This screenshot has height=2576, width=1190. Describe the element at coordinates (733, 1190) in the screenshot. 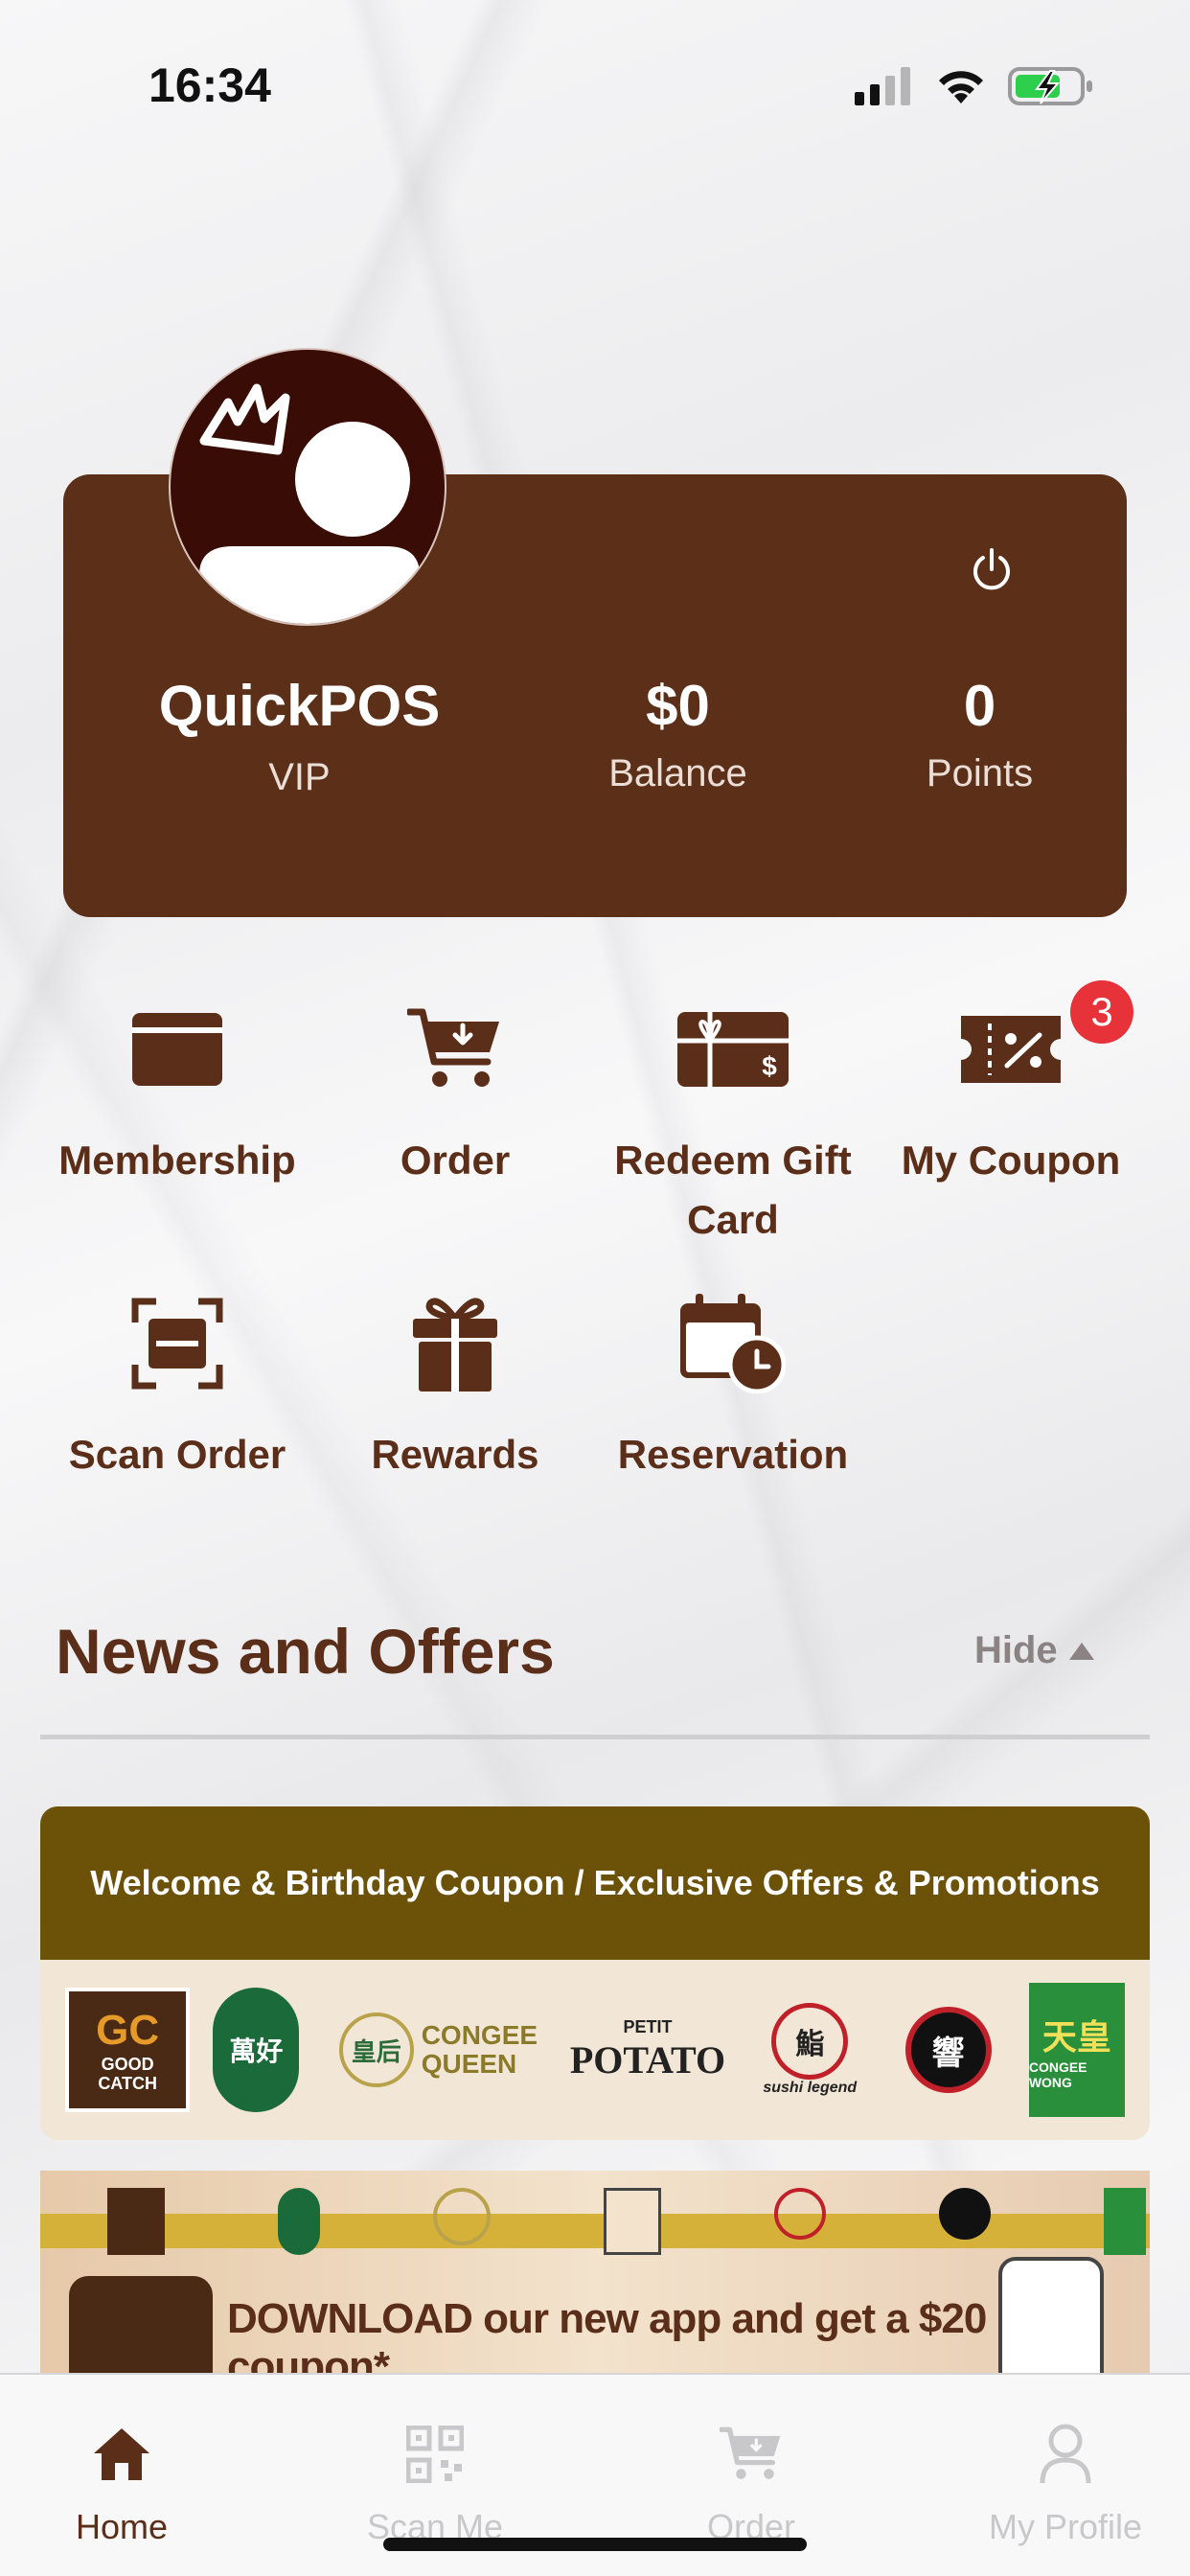

I see `action-label: Redeem Gift Card` at that location.